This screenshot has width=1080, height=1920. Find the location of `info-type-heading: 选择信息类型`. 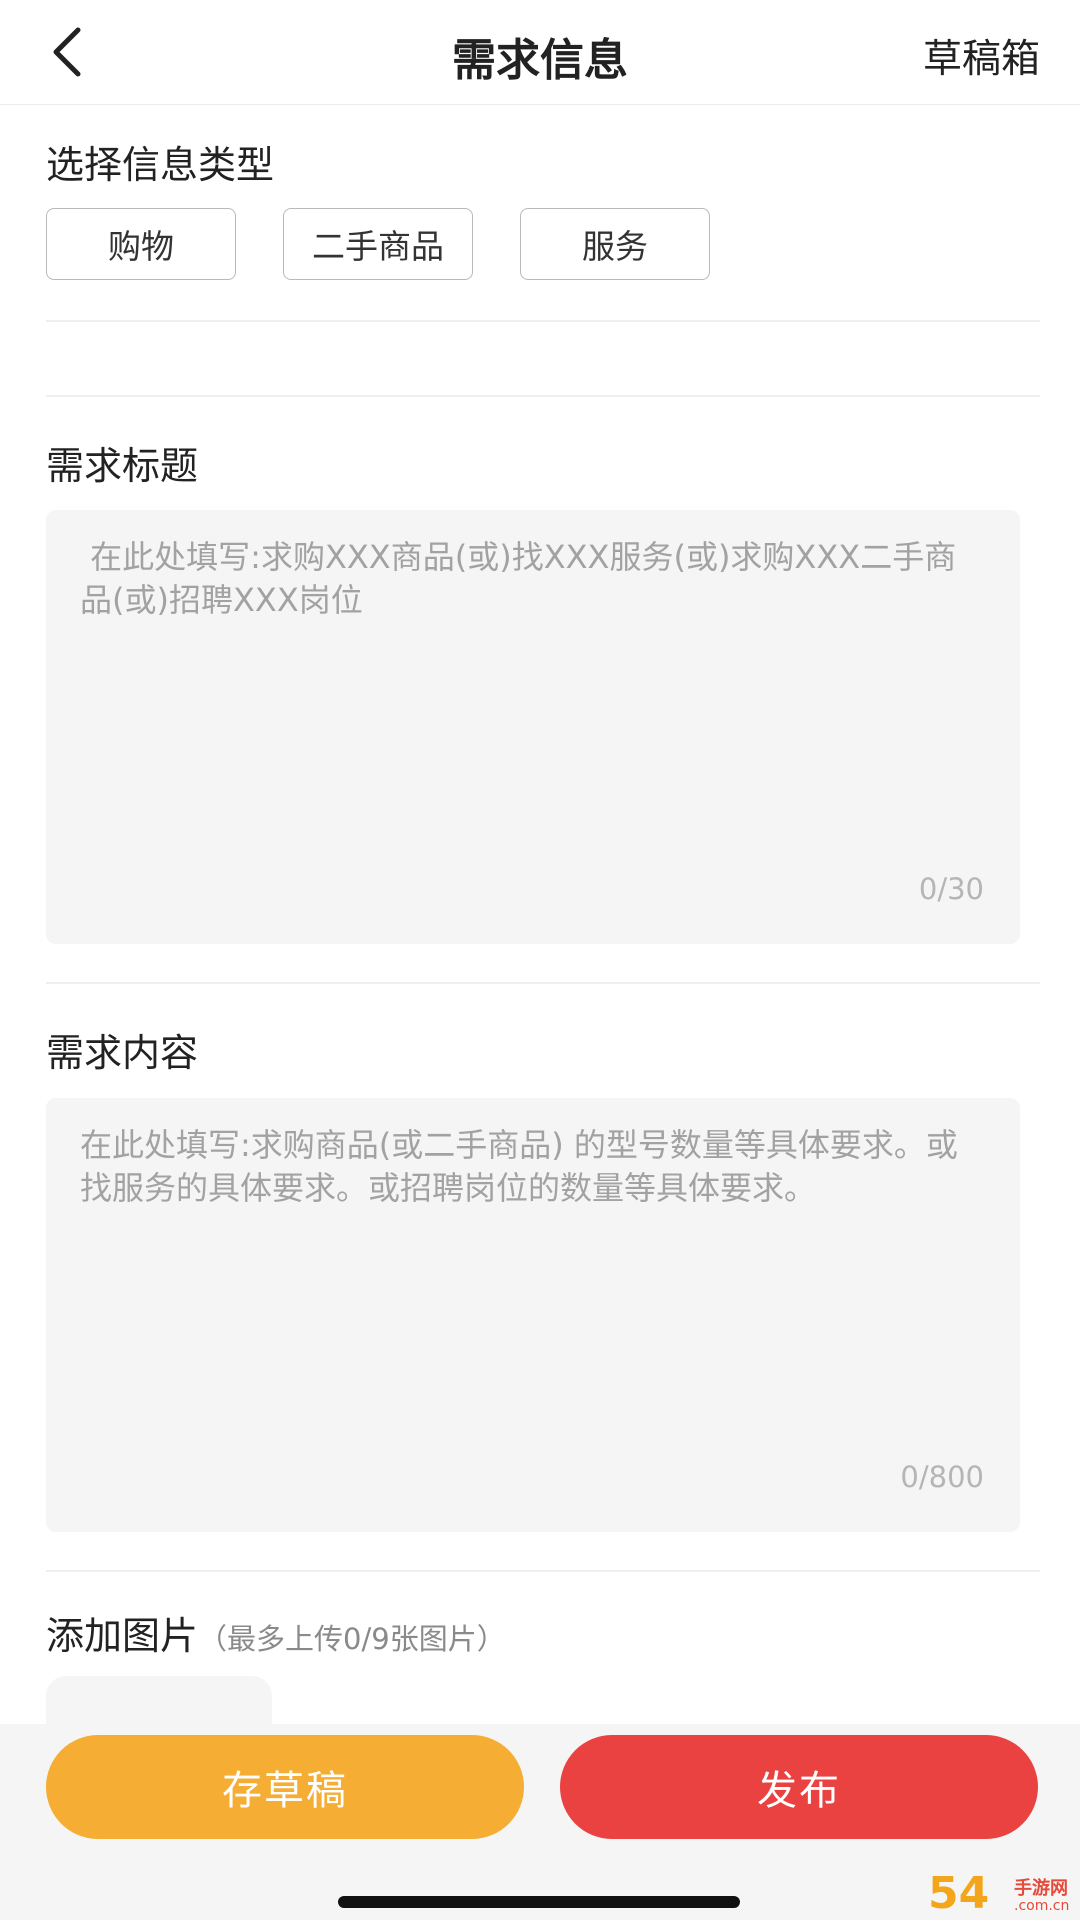

info-type-heading: 选择信息类型 is located at coordinates (160, 165).